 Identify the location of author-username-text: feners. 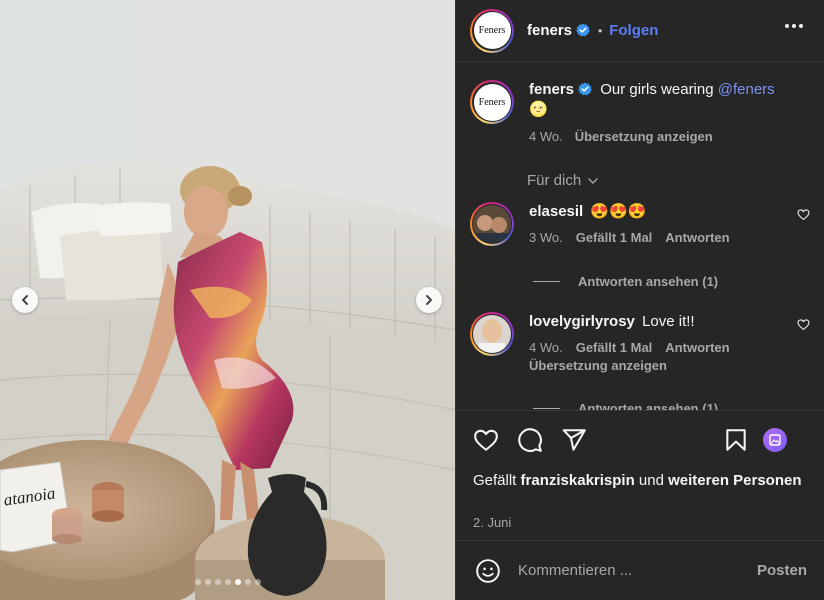
(549, 30).